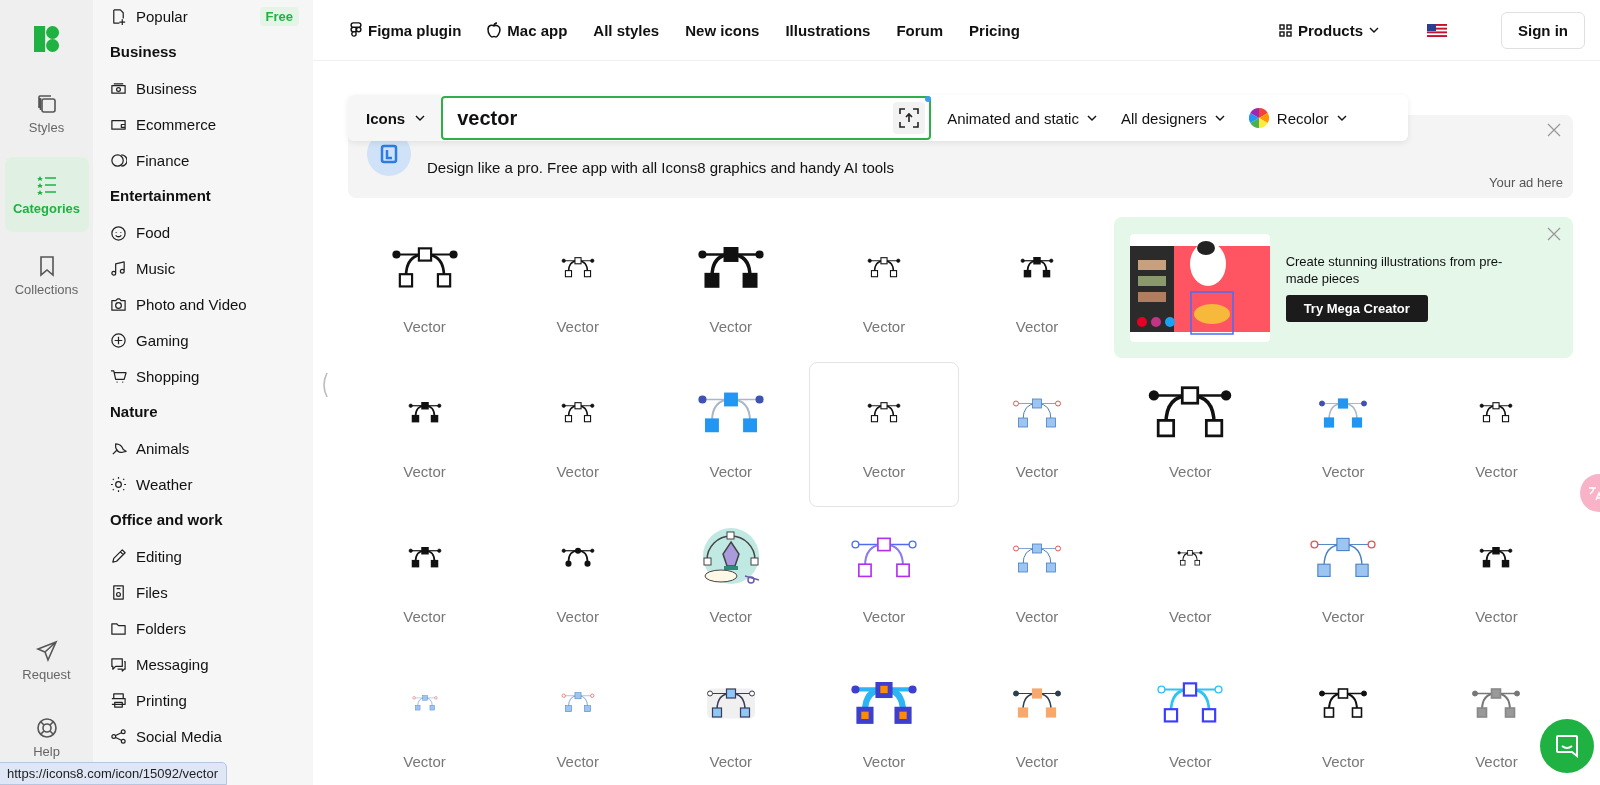  Describe the element at coordinates (722, 30) in the screenshot. I see `nav-link: New icons` at that location.